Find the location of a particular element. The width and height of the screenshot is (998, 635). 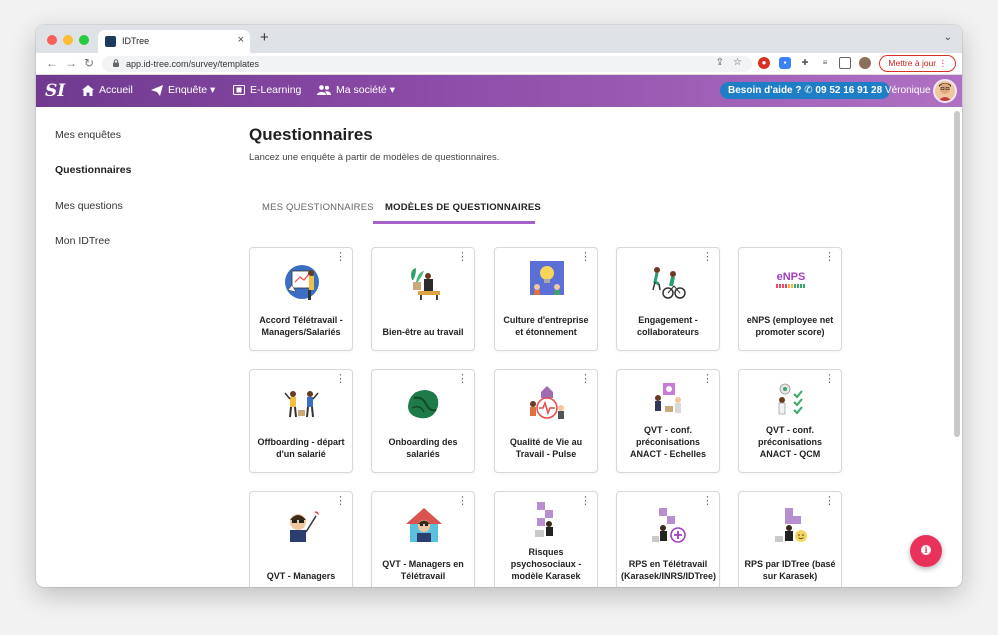

rps-idtree-illustration-icon is located at coordinates (791, 525).